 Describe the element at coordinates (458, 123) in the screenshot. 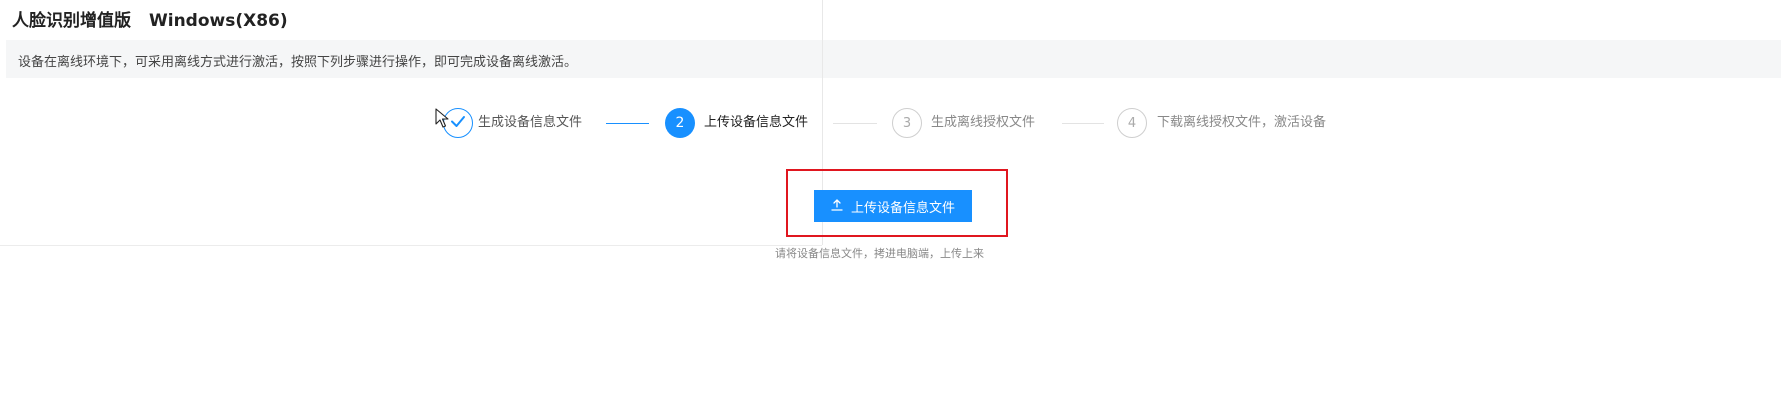

I see `check-icon` at that location.